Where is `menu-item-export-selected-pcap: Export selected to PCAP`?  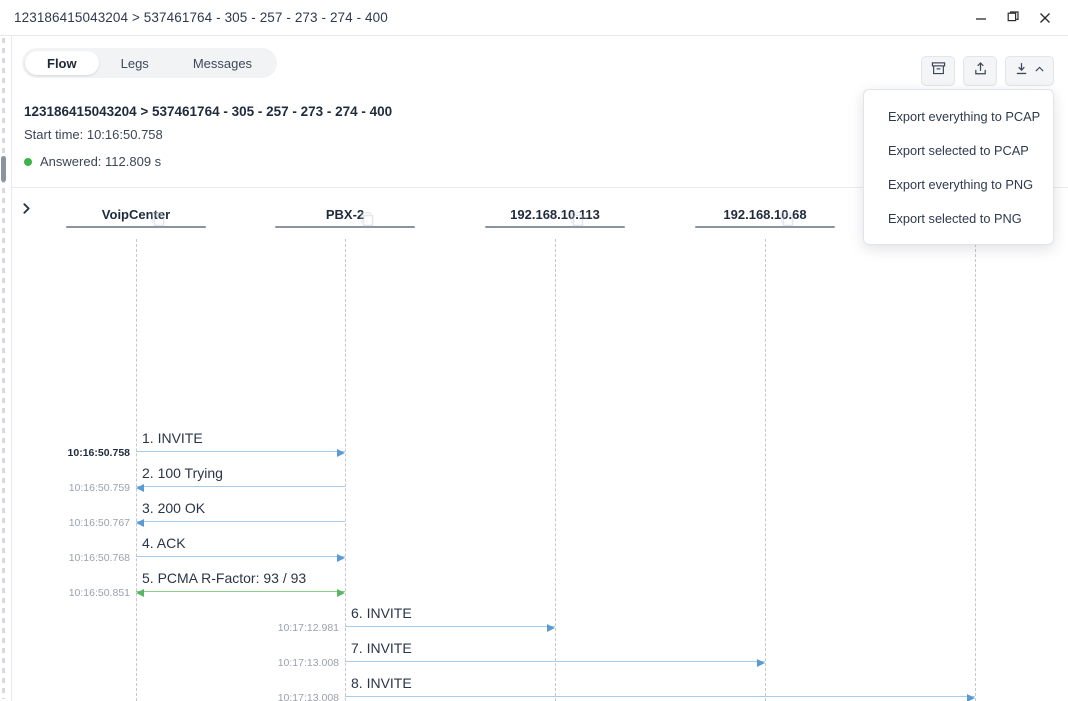
menu-item-export-selected-pcap: Export selected to PCAP is located at coordinates (958, 150).